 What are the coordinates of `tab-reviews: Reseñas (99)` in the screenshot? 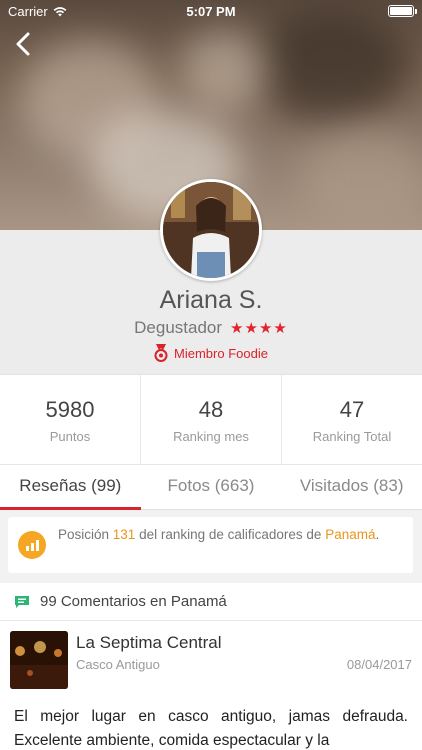 It's located at (70, 487).